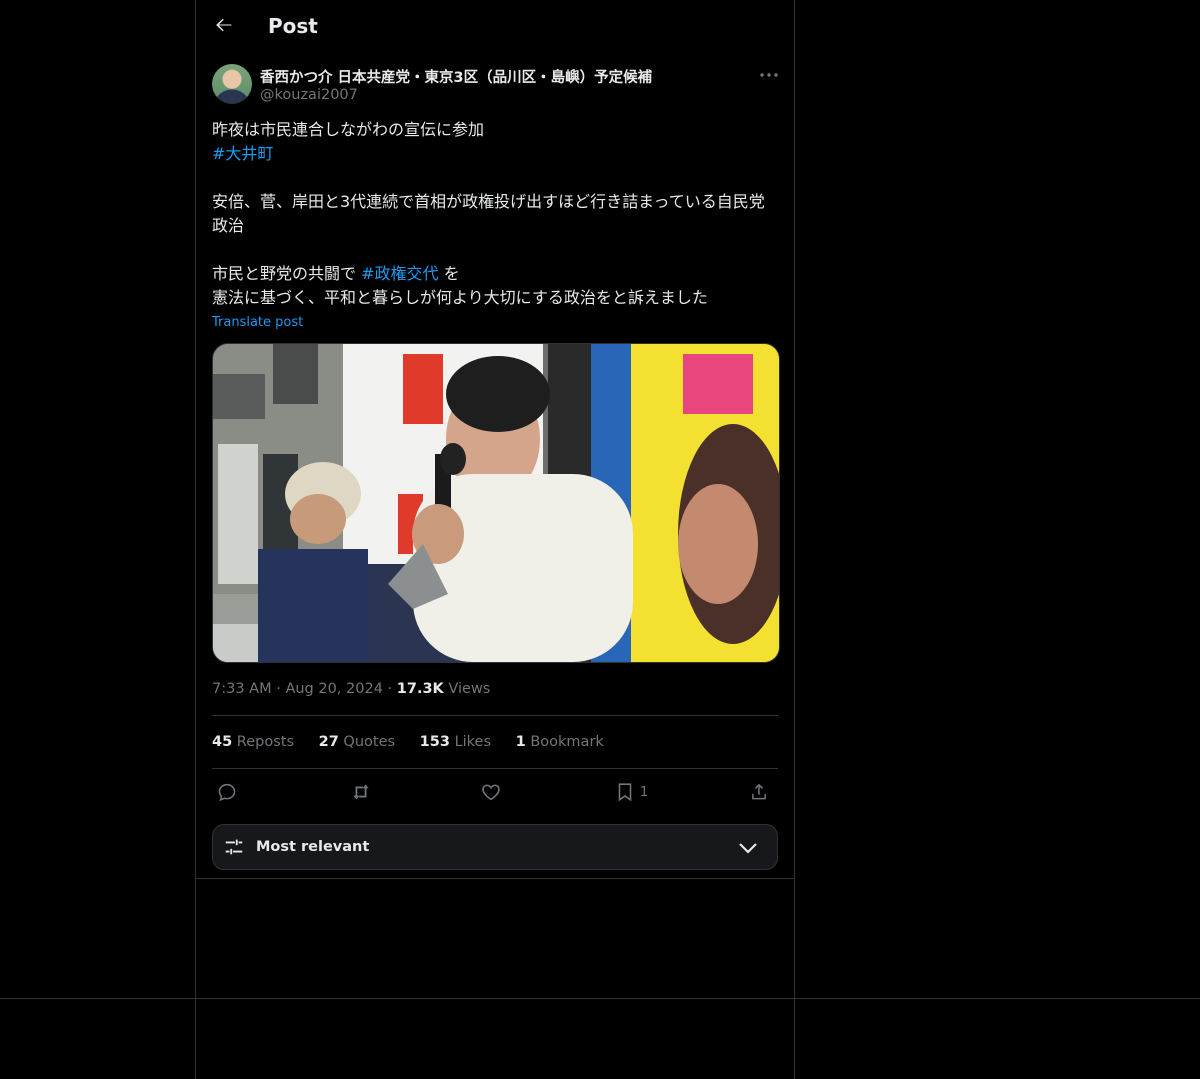 The width and height of the screenshot is (1200, 1079). What do you see at coordinates (625, 792) in the screenshot?
I see `bookmark-icon` at bounding box center [625, 792].